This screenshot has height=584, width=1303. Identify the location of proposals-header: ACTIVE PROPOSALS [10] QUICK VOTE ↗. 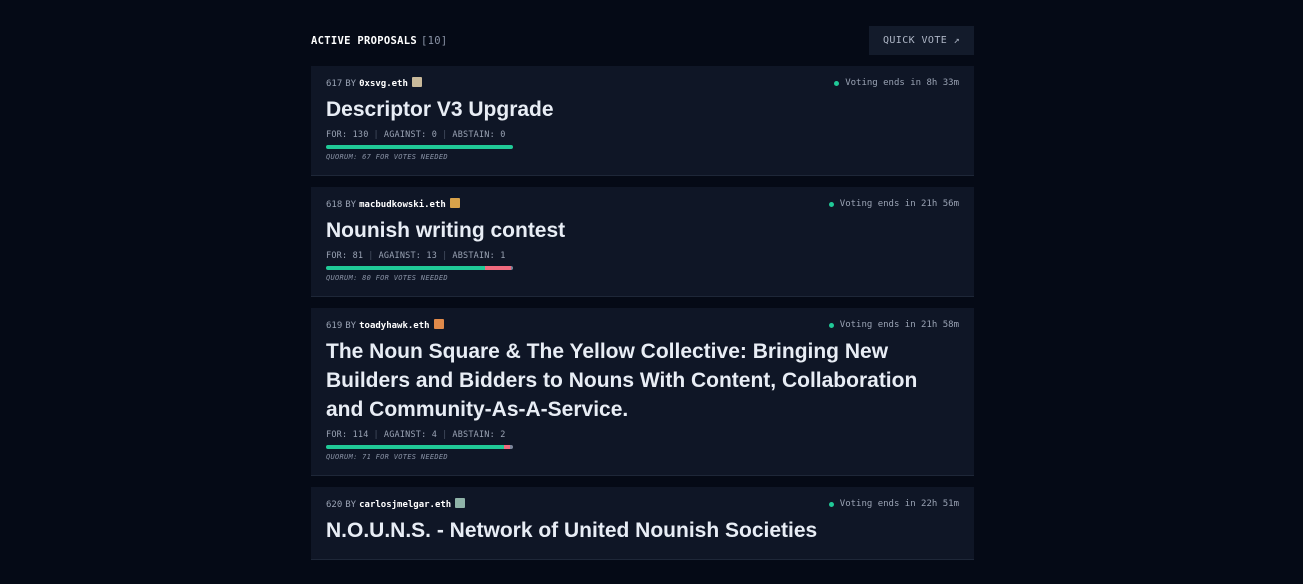
(642, 40).